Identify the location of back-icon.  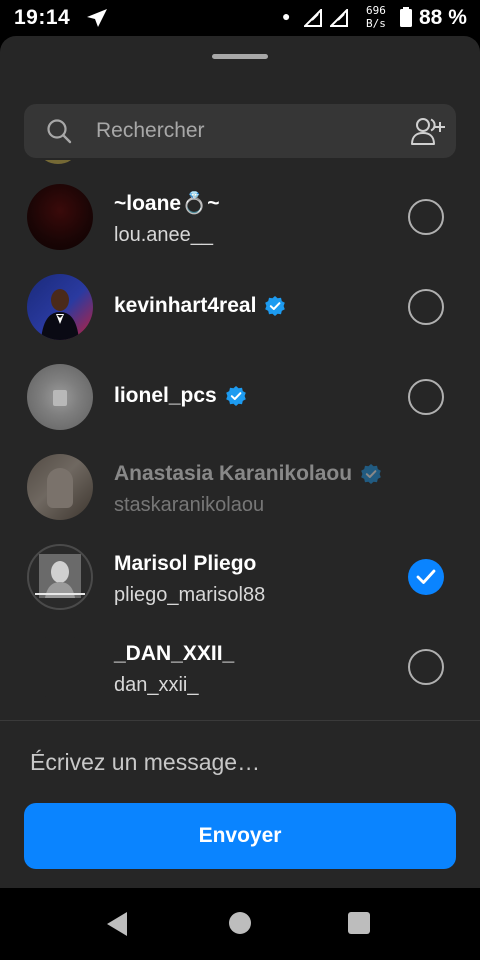
(117, 924).